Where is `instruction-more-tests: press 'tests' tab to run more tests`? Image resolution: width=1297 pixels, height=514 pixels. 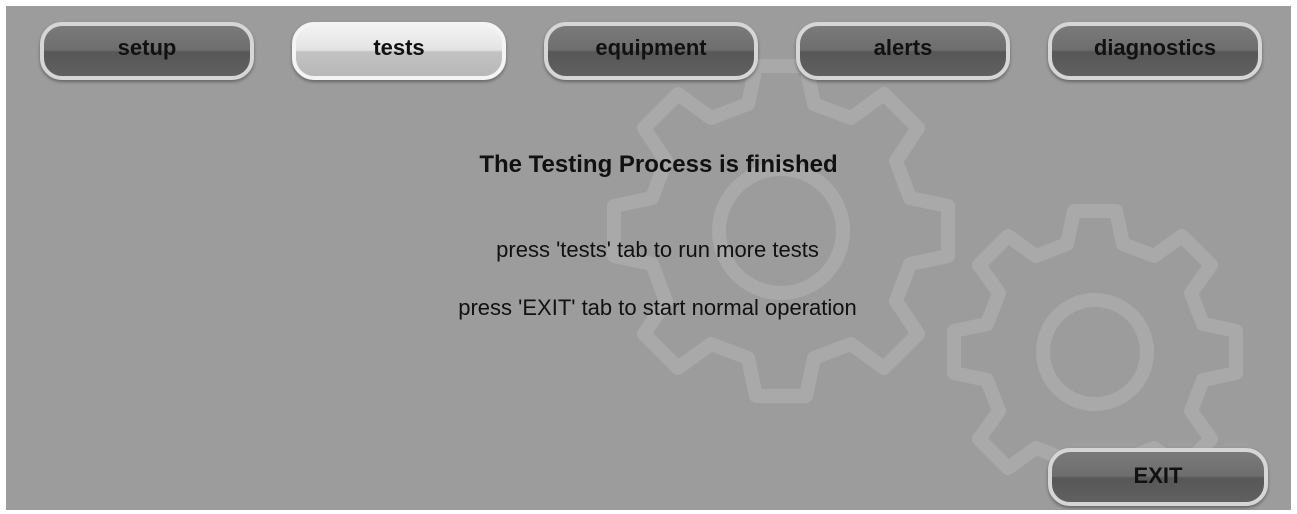 instruction-more-tests: press 'tests' tab to run more tests is located at coordinates (657, 249).